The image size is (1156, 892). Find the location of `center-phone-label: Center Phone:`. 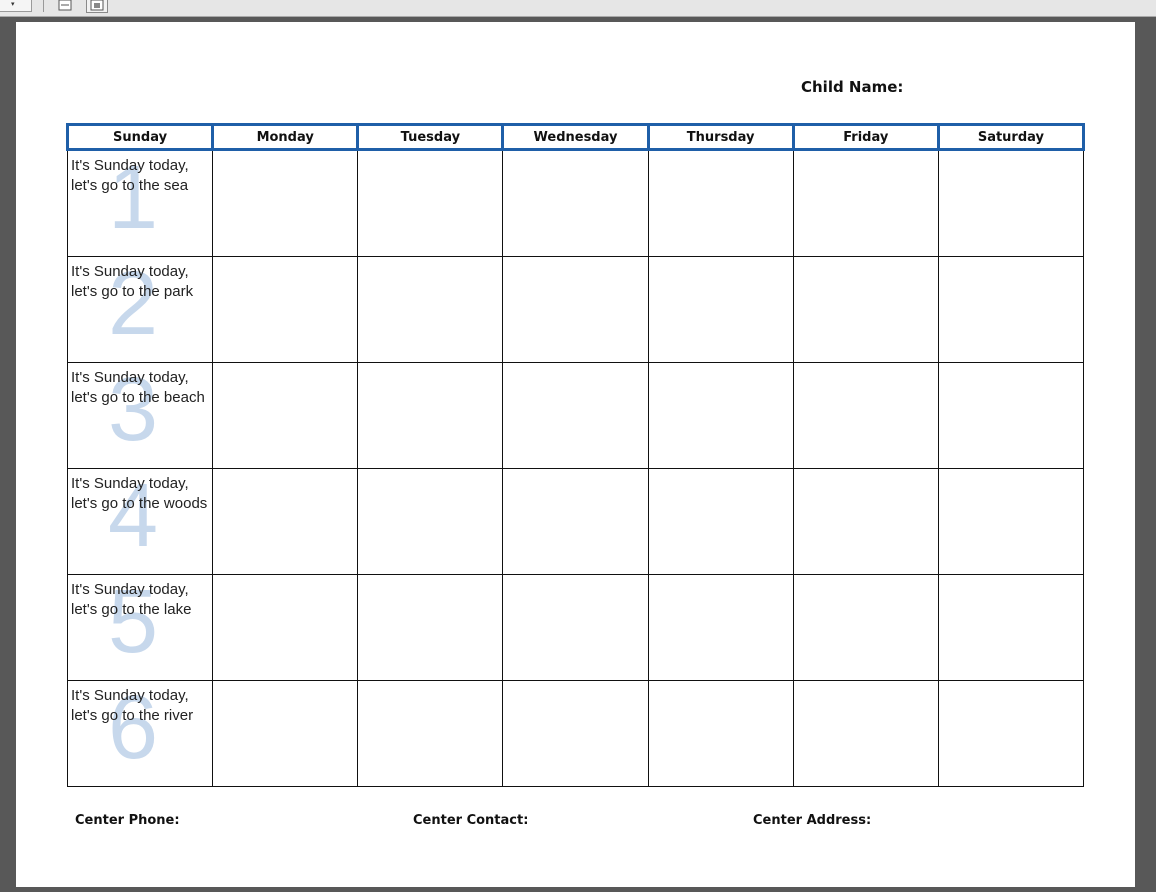

center-phone-label: Center Phone: is located at coordinates (127, 820).